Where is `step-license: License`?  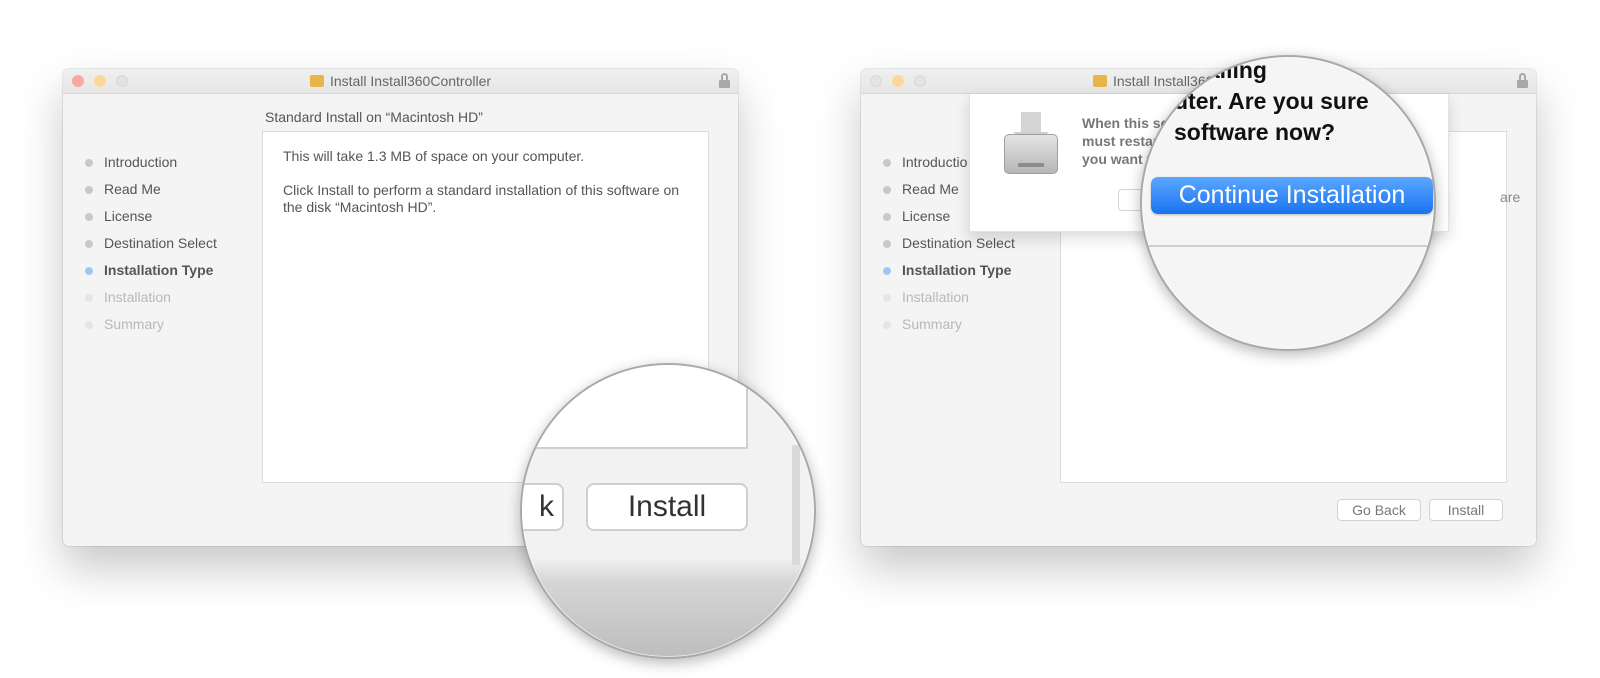 step-license: License is located at coordinates (173, 216).